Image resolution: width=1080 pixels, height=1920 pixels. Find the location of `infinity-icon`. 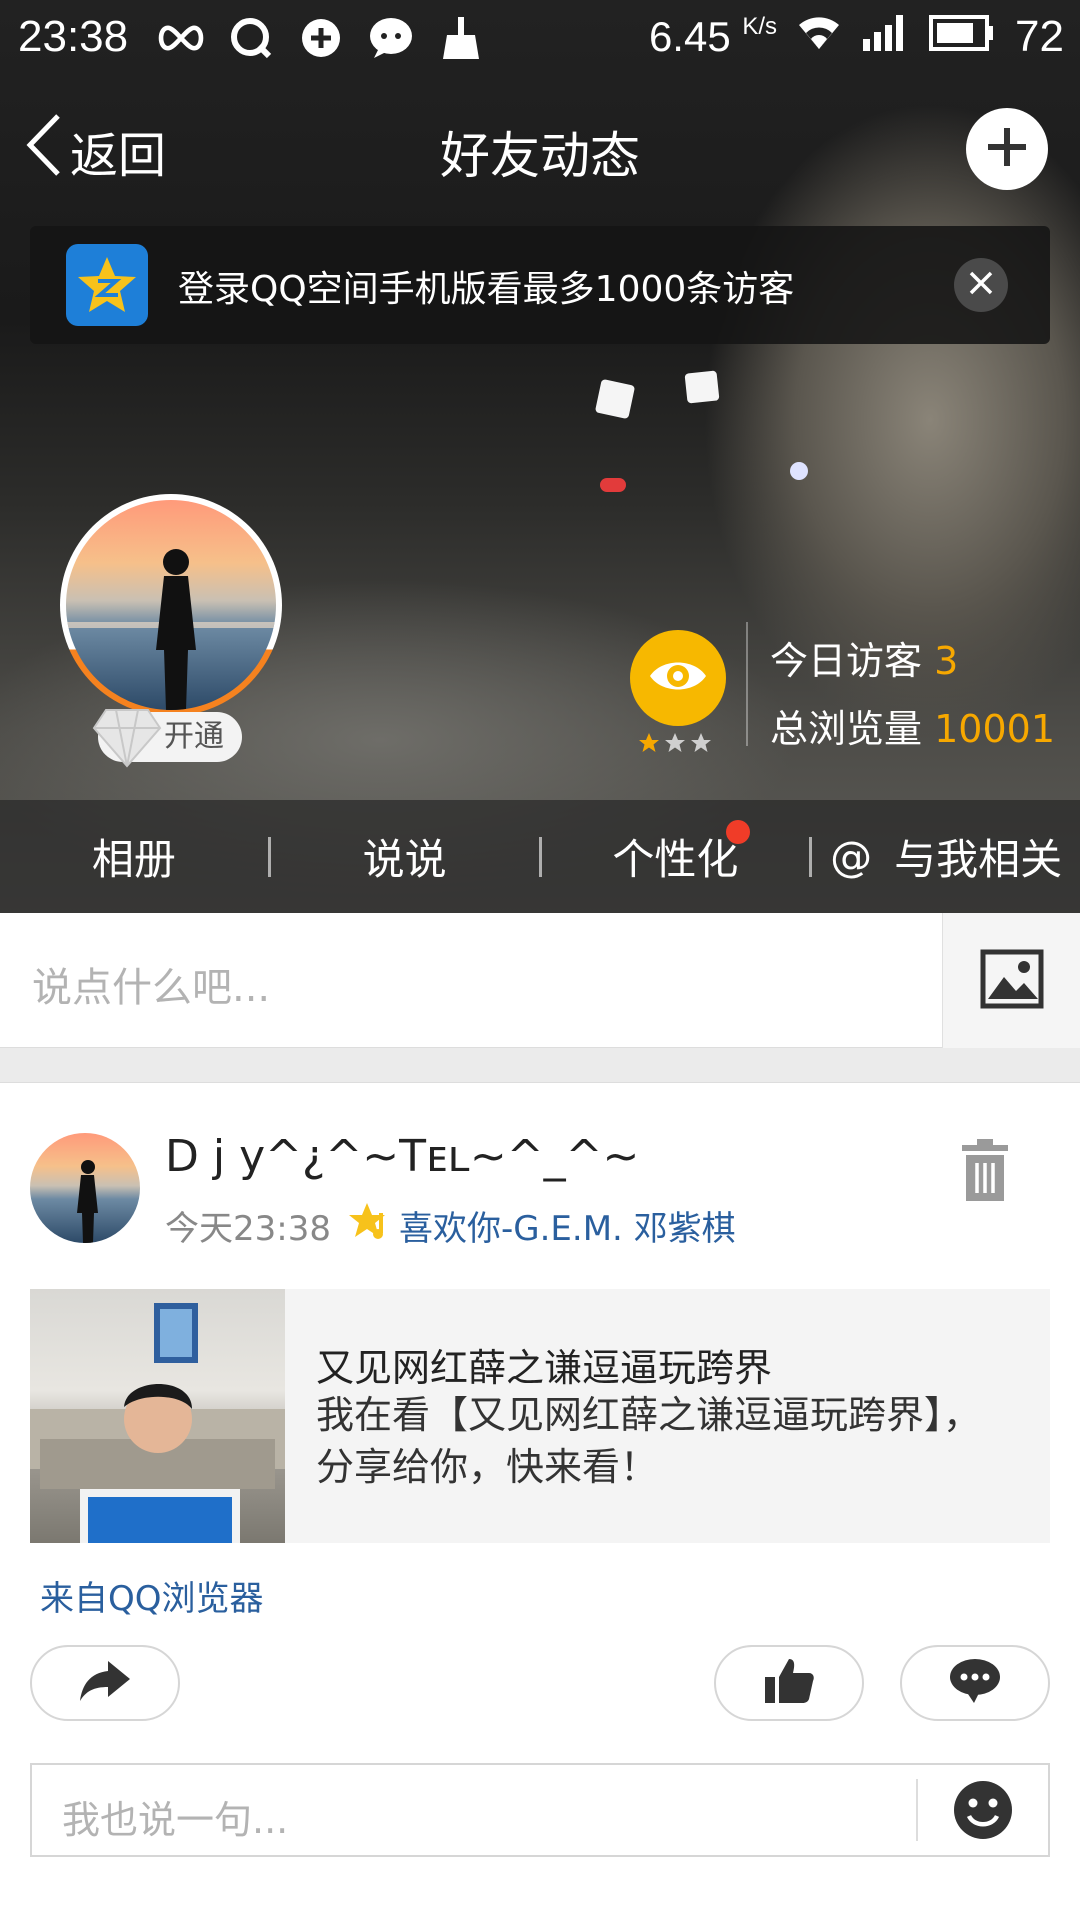

infinity-icon is located at coordinates (181, 38).